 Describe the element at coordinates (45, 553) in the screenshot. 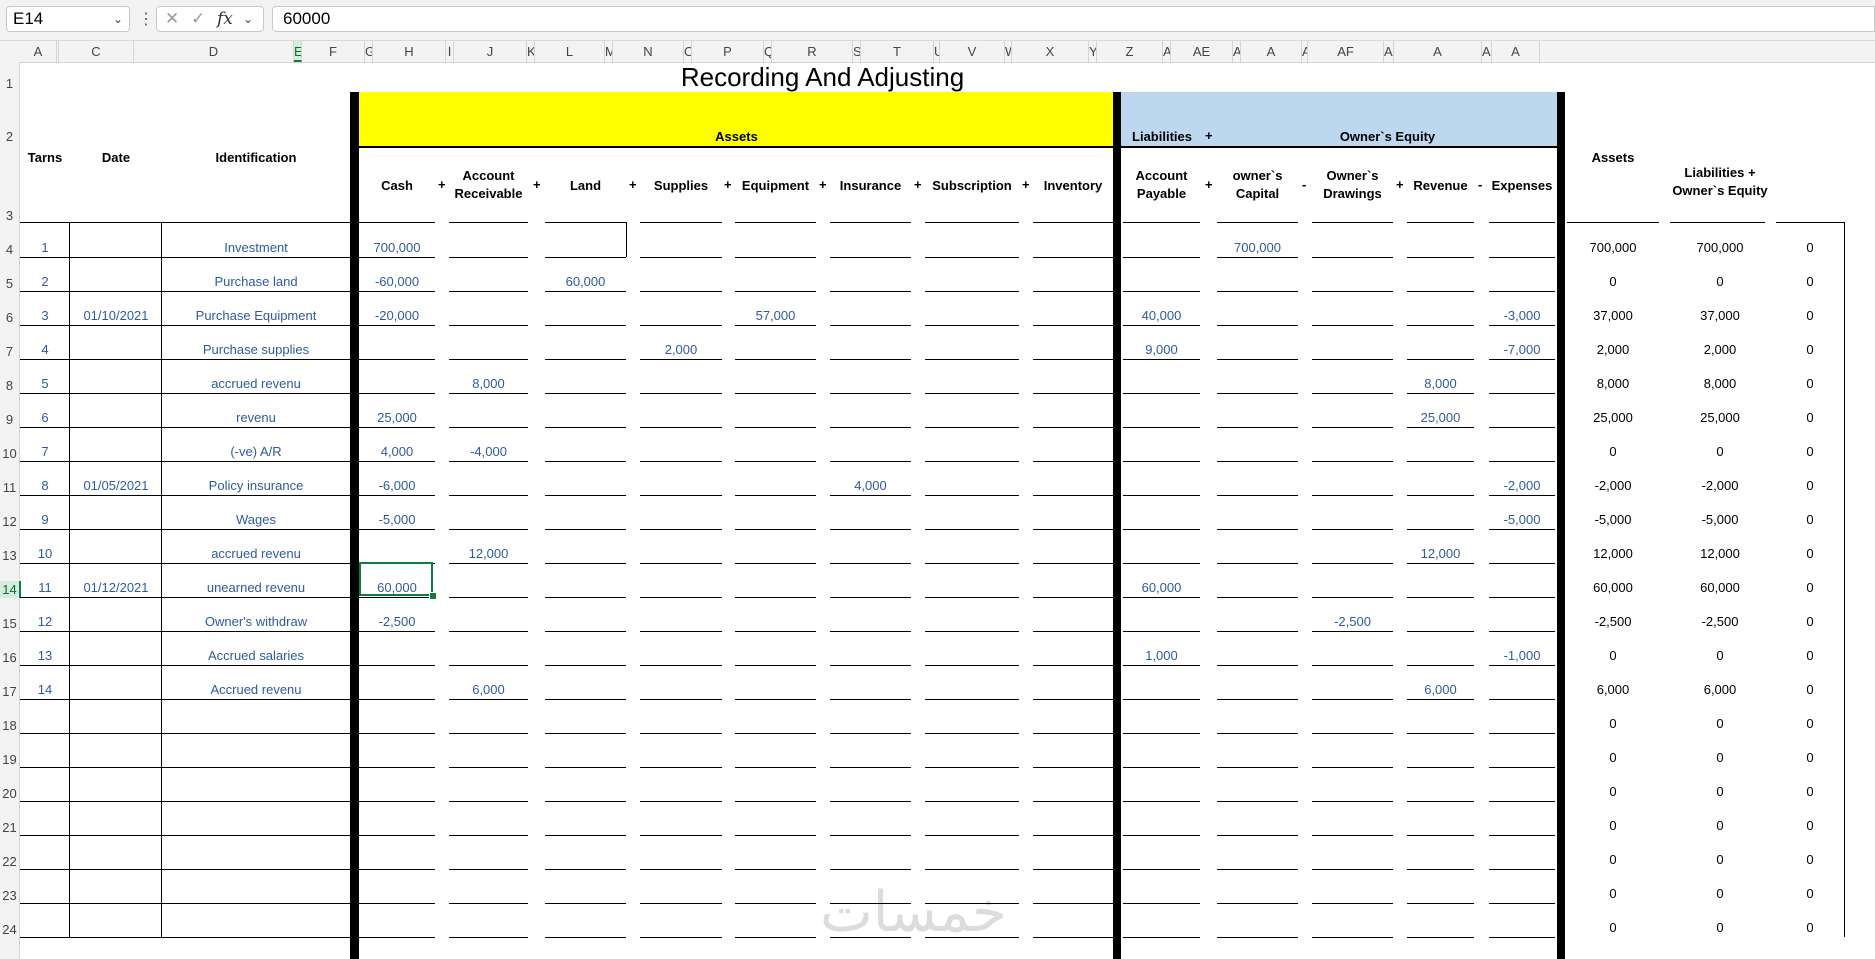

I see `trans-cell: 10` at that location.